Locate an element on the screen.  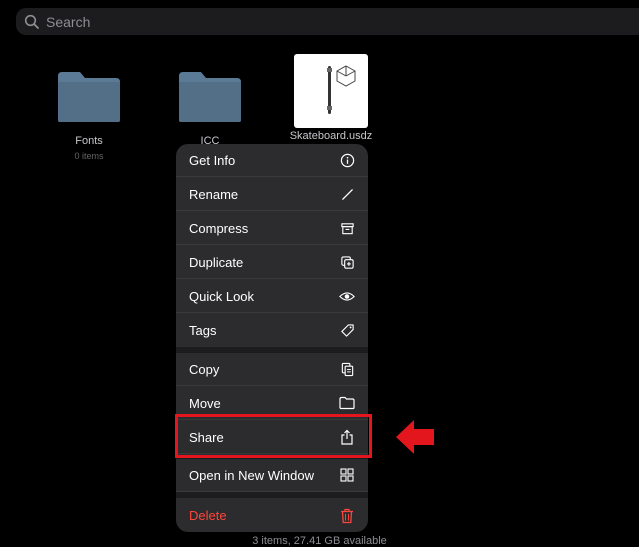
search-placeholder: Search is located at coordinates (68, 21).